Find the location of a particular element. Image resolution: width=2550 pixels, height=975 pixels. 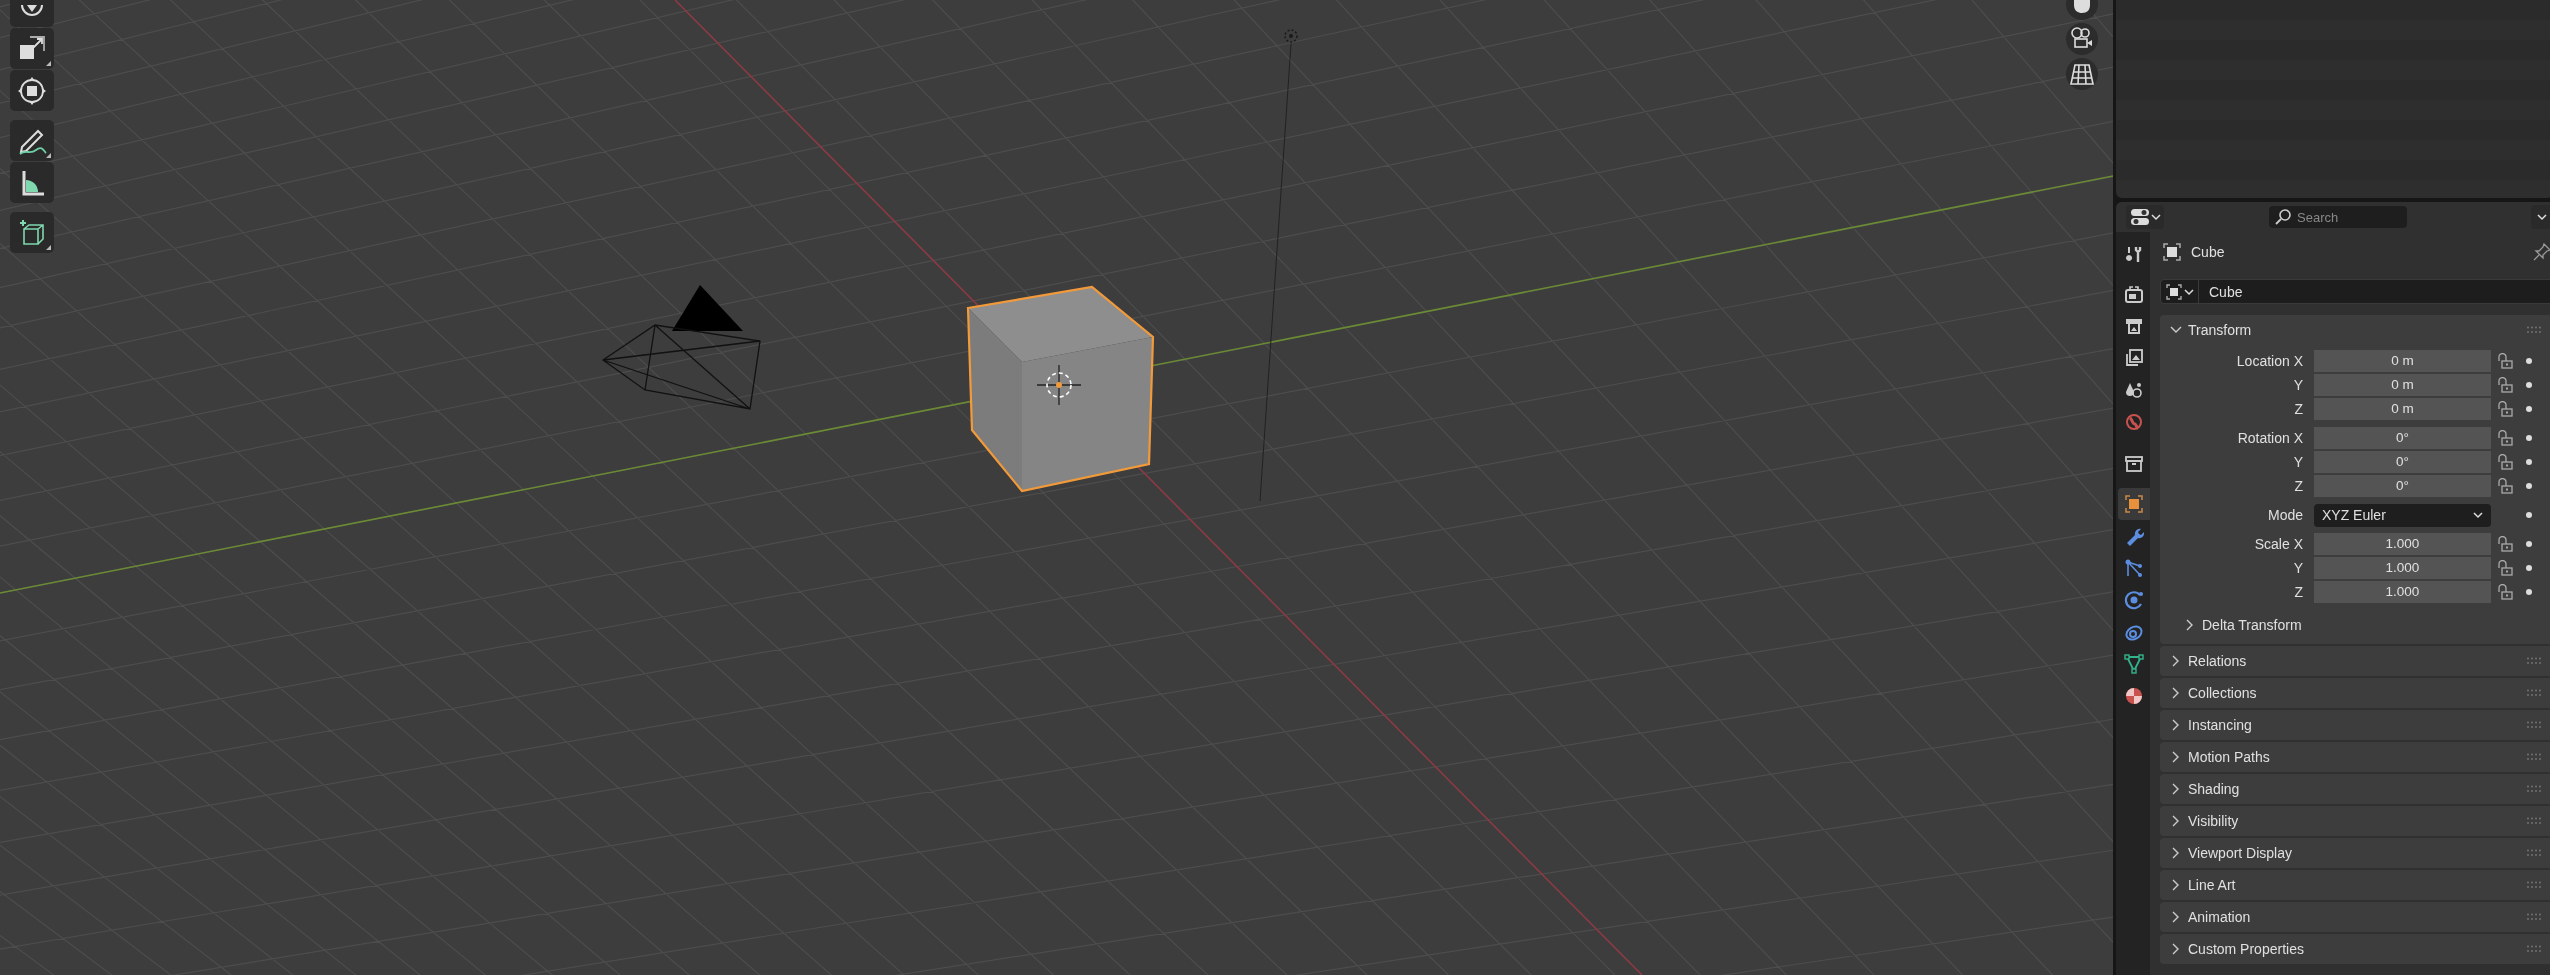

mode-dropdown: XYZ Euler is located at coordinates (2402, 515).